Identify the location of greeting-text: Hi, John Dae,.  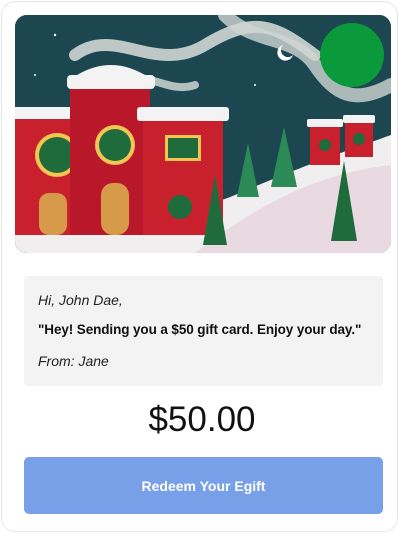
(80, 300).